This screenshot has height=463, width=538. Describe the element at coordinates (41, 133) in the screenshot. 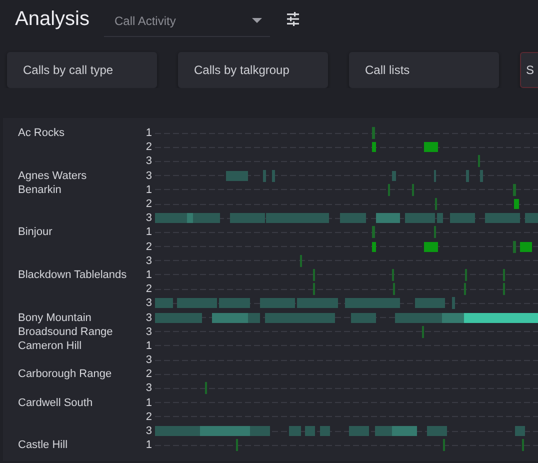

I see `site-name: Ac Rocks` at that location.